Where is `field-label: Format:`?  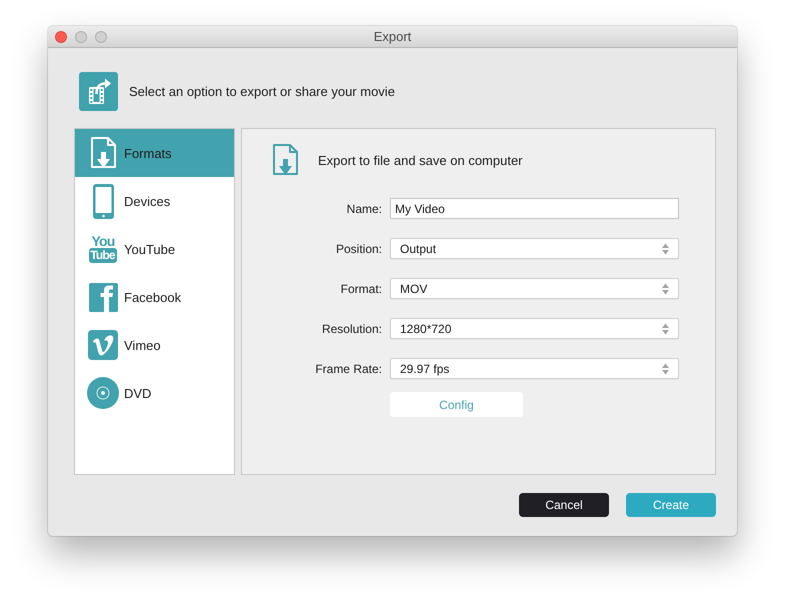
field-label: Format: is located at coordinates (361, 289).